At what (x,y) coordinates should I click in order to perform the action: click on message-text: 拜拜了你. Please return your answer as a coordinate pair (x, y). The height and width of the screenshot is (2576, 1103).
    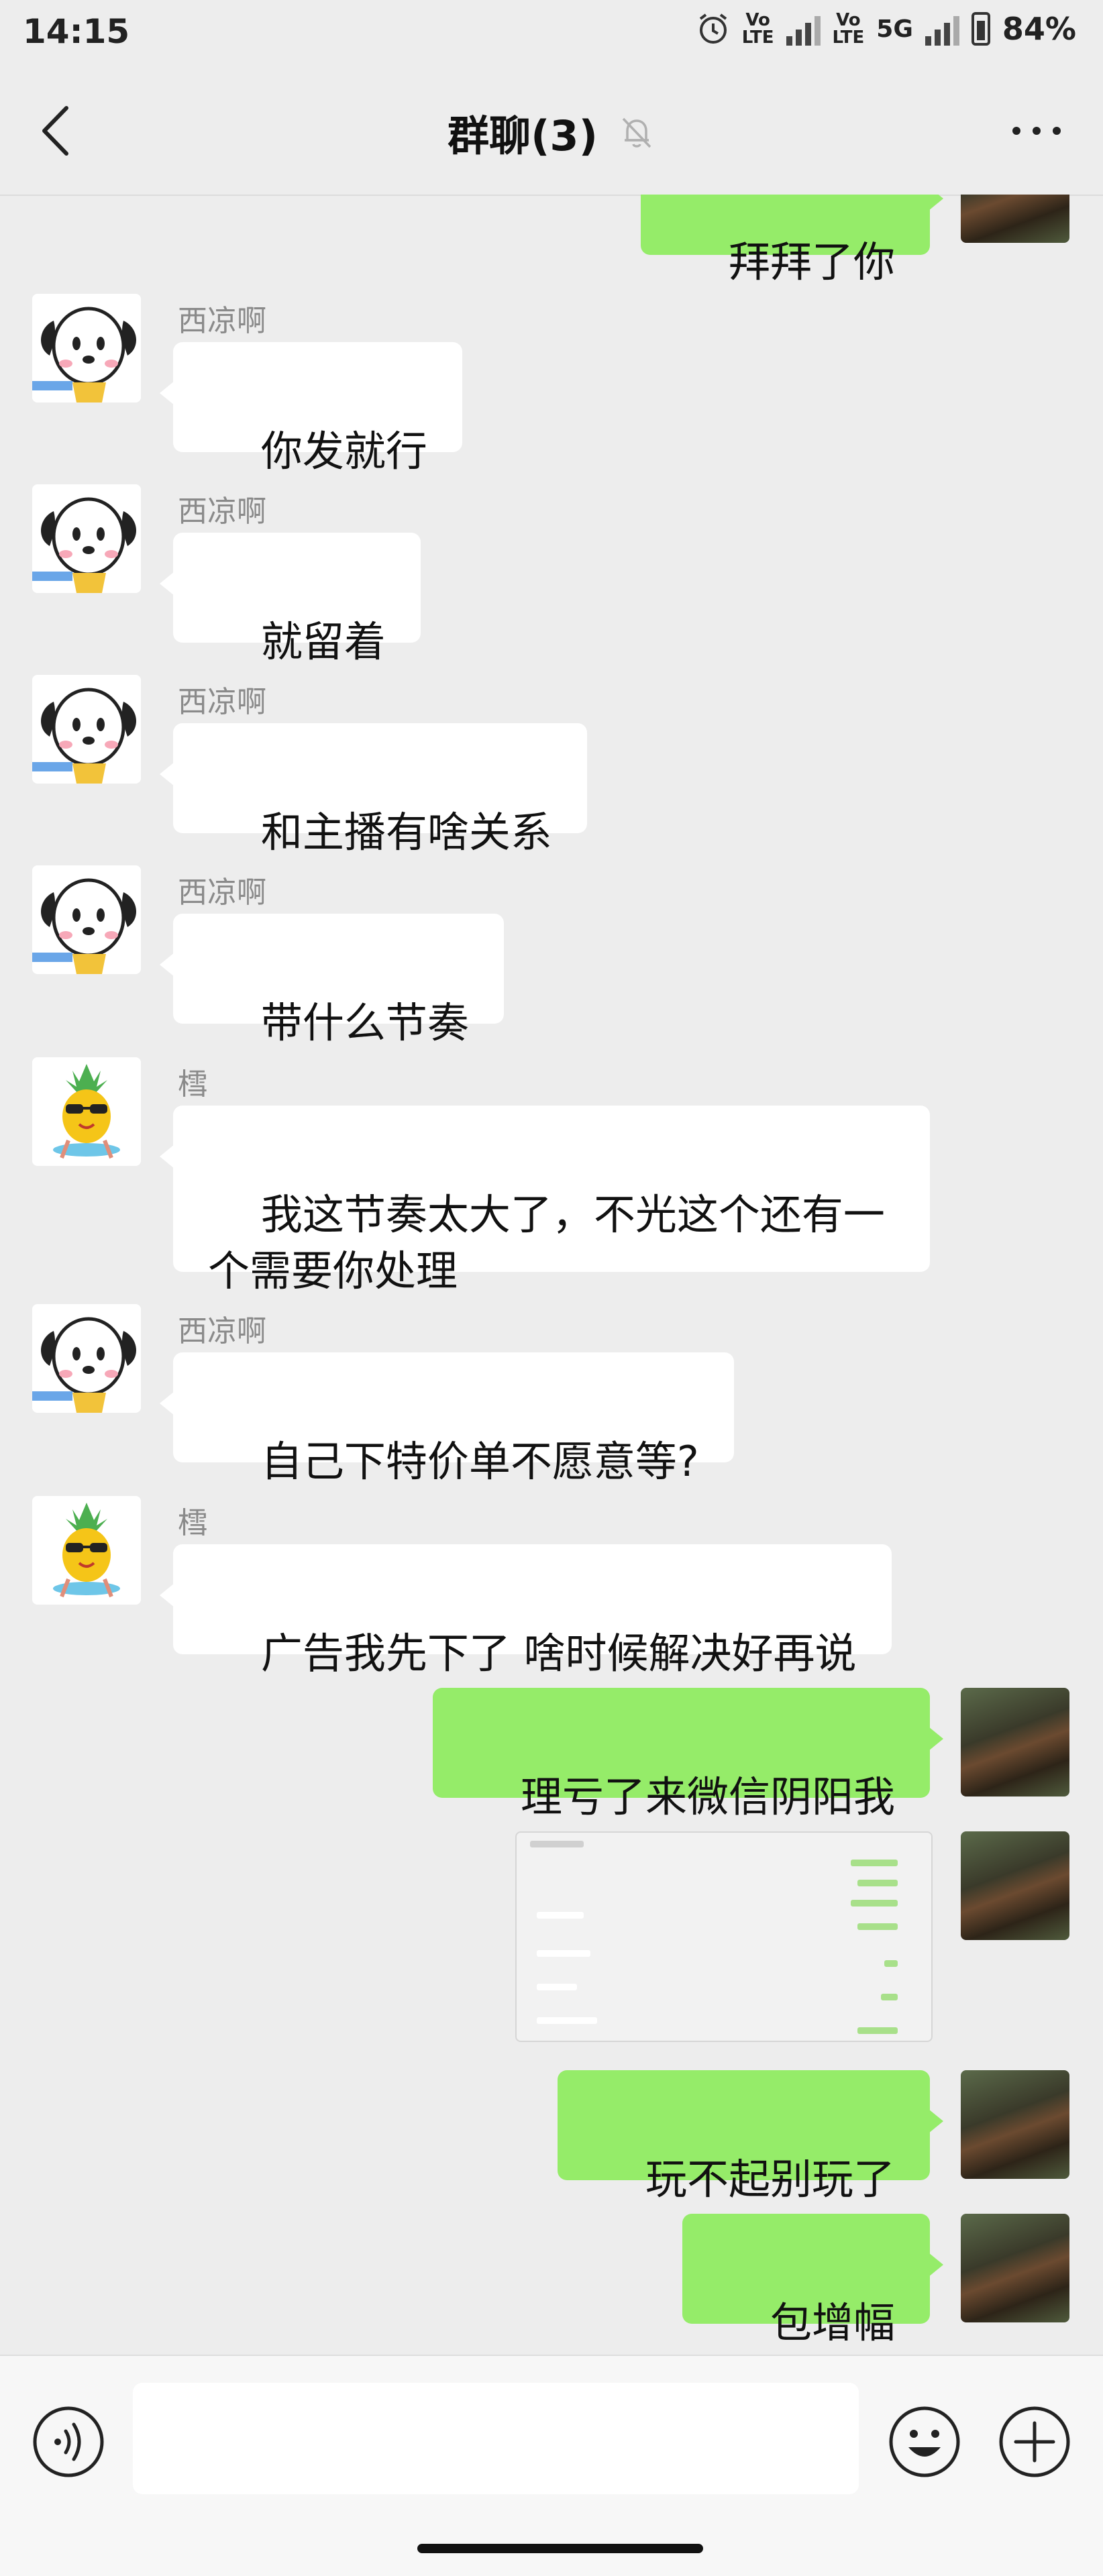
    Looking at the image, I should click on (811, 261).